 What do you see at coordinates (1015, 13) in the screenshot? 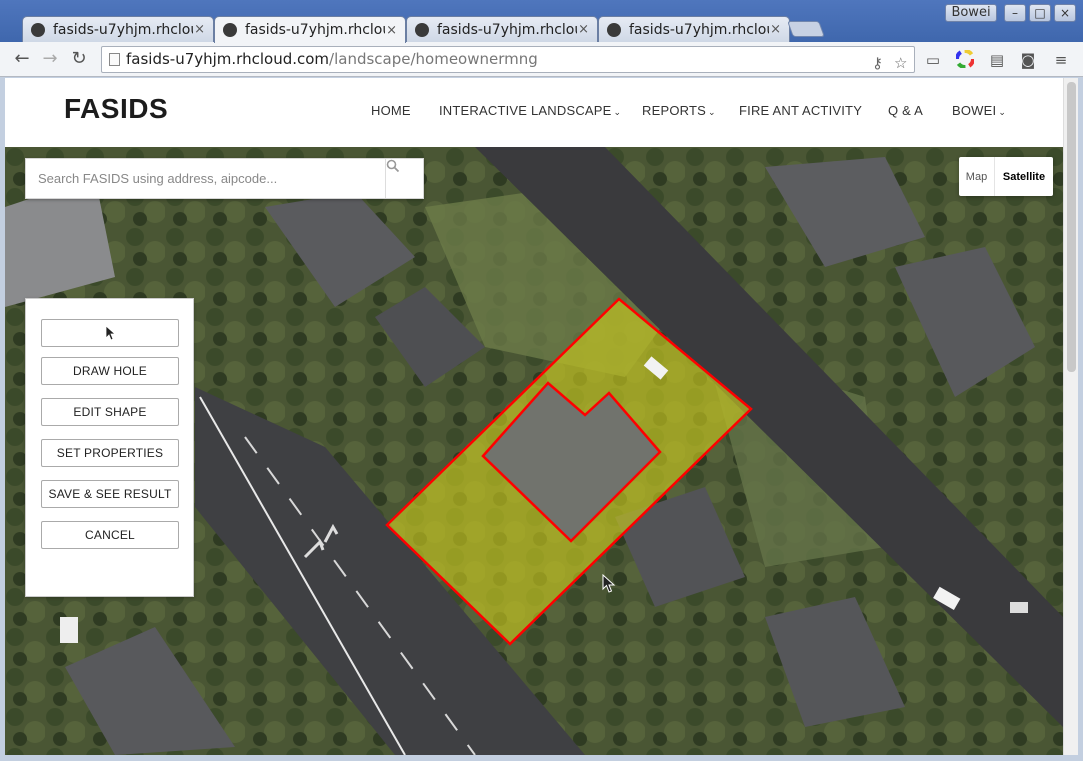
I see `minimize-button: –` at bounding box center [1015, 13].